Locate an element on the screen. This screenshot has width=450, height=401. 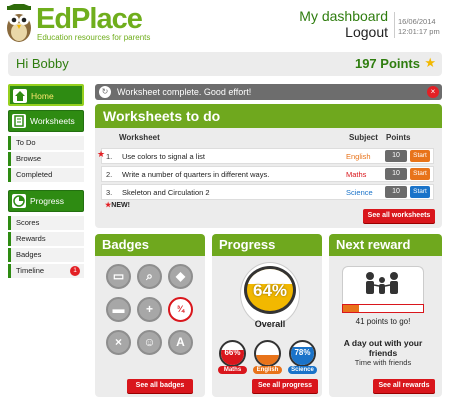
header-divider is located at coordinates (394, 25).